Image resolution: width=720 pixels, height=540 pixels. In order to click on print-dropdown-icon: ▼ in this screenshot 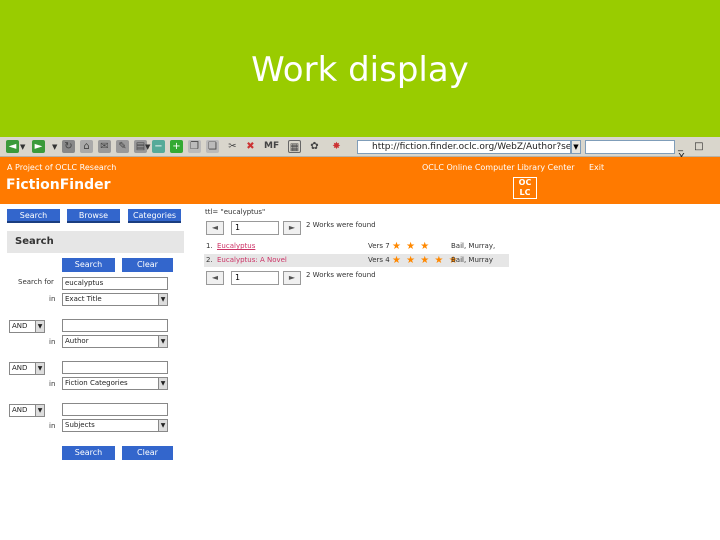, I will do `click(147, 147)`.